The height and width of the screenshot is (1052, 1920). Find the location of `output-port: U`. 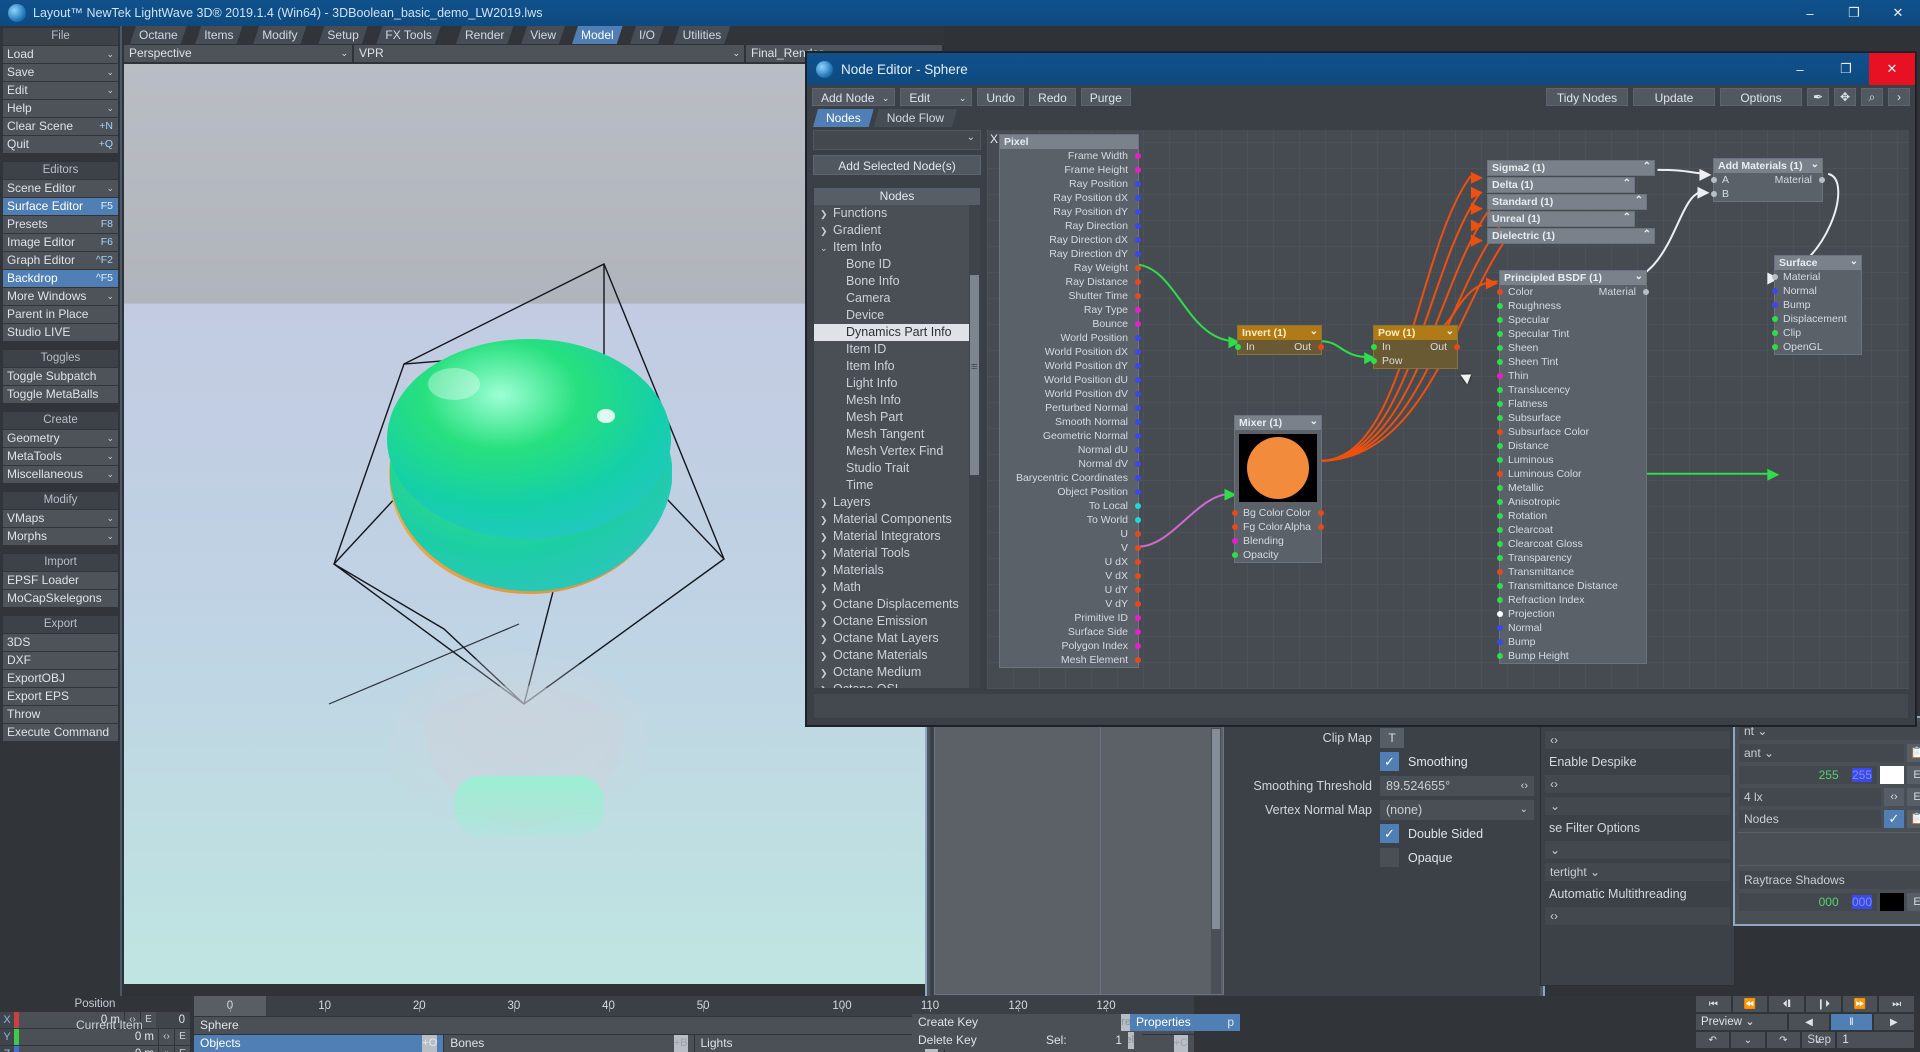

output-port: U is located at coordinates (1070, 534).